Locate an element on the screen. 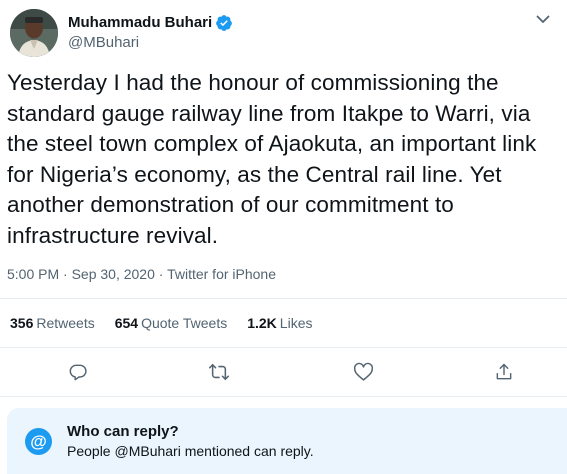 Image resolution: width=567 pixels, height=474 pixels. tweet-stats: 356 Retweets 654 Quote Tweets 1.2K Likes is located at coordinates (161, 323).